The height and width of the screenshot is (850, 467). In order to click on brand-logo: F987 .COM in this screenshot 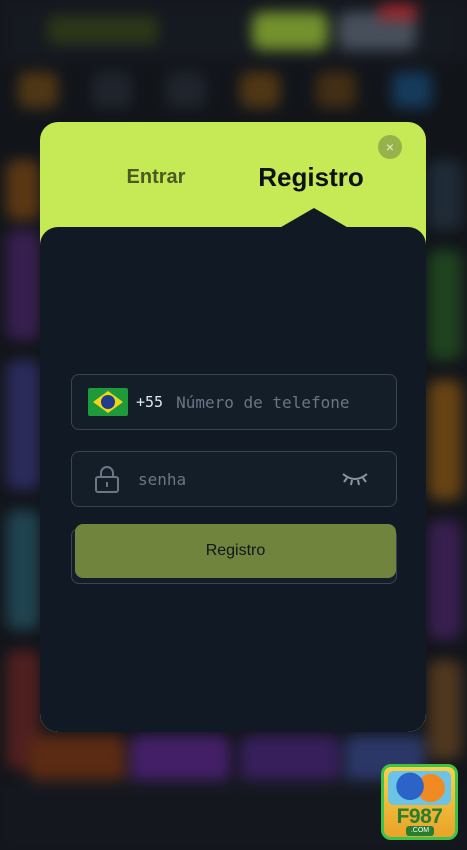, I will do `click(419, 802)`.